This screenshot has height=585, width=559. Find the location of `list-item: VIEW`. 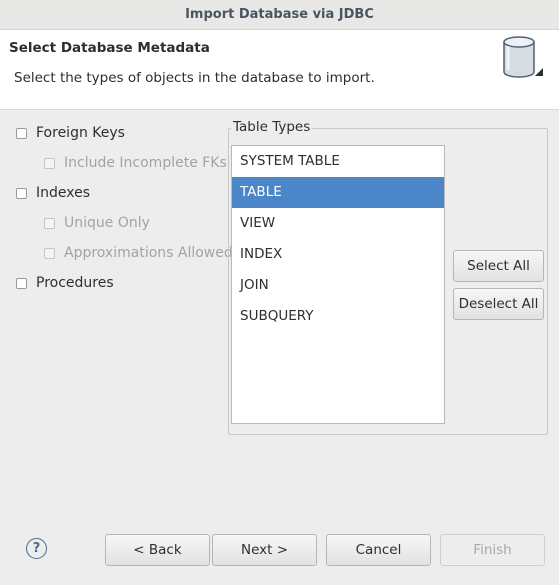

list-item: VIEW is located at coordinates (338, 223).